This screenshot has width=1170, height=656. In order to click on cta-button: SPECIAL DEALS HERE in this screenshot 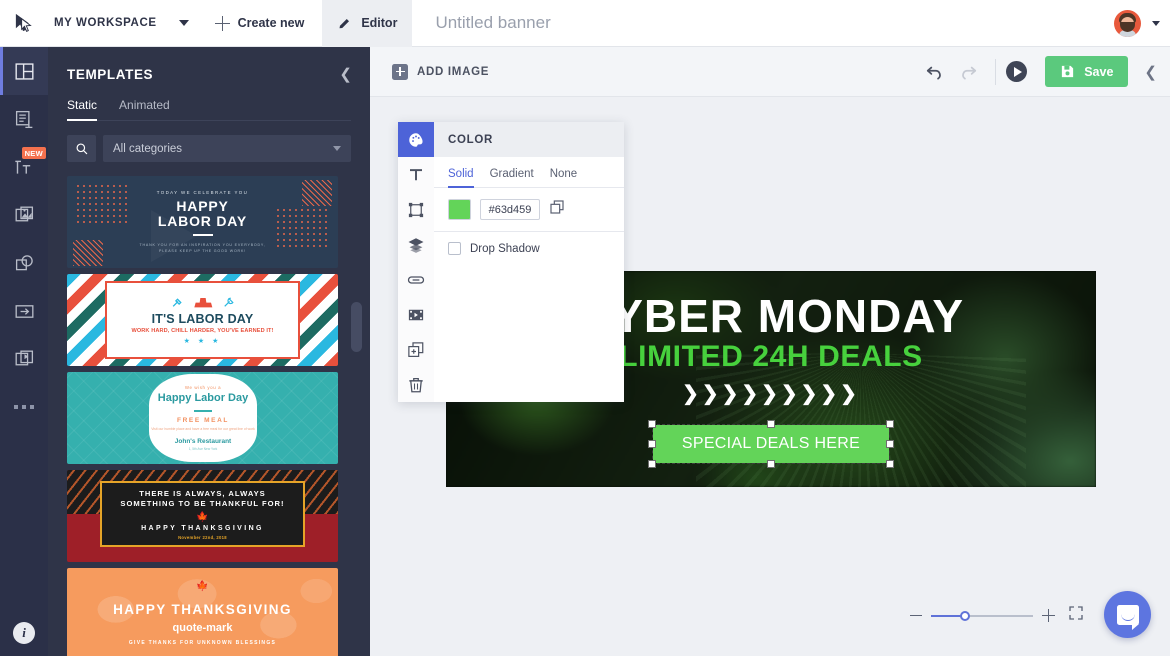, I will do `click(771, 444)`.